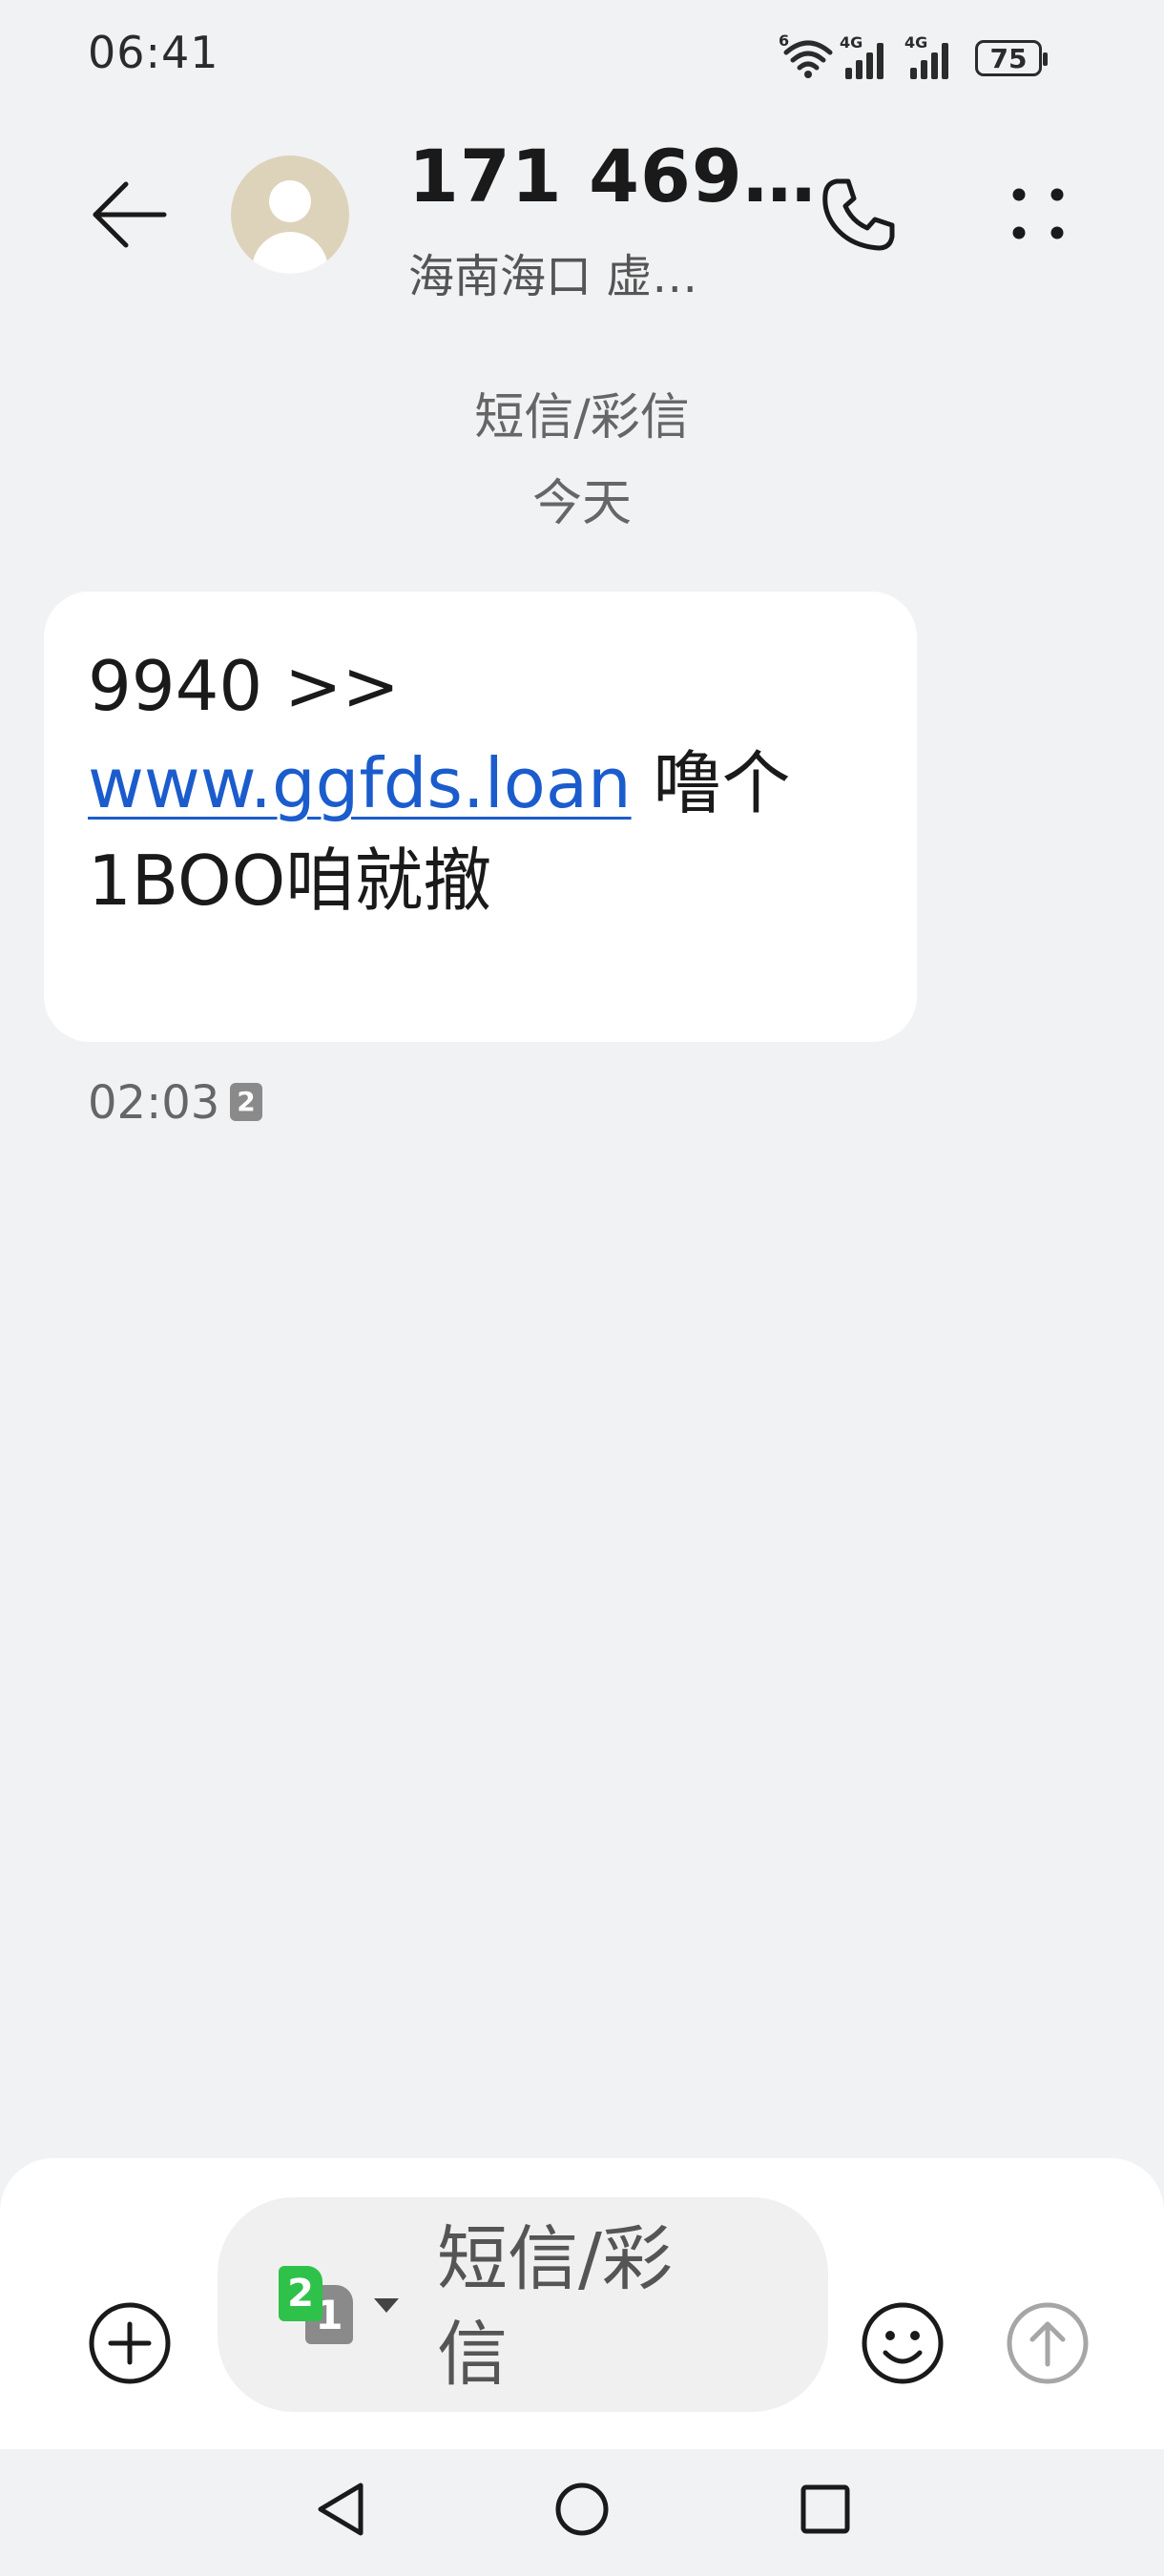  I want to click on nav-home-button, so click(582, 2509).